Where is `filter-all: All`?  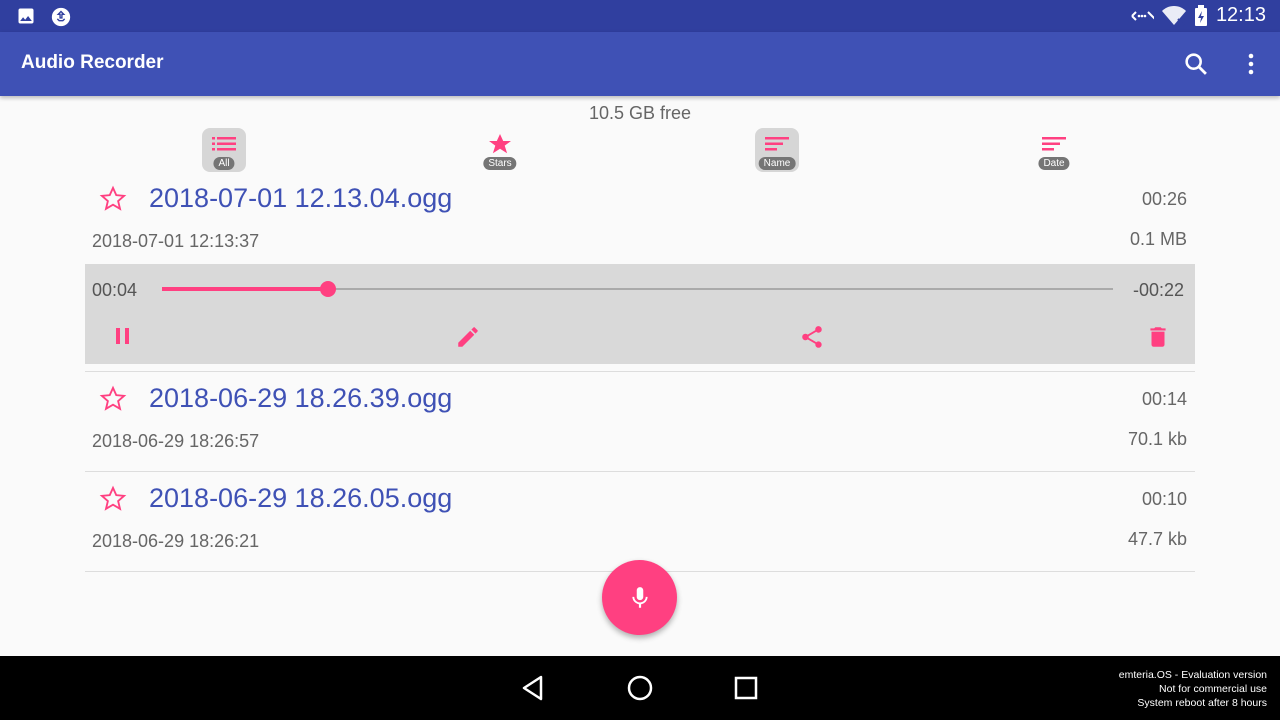
filter-all: All is located at coordinates (224, 150).